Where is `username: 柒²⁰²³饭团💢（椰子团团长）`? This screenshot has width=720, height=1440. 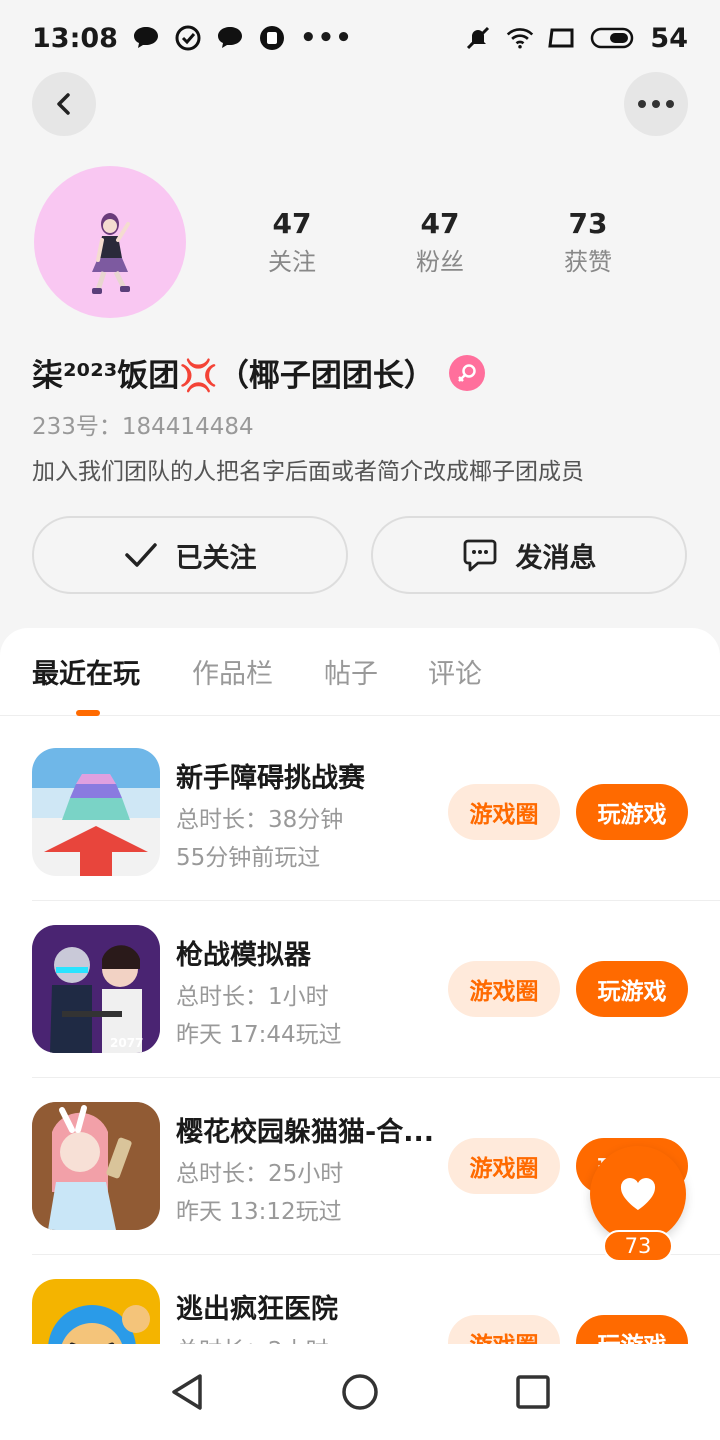 username: 柒²⁰²³饭团💢（椰子团团长） is located at coordinates (233, 376).